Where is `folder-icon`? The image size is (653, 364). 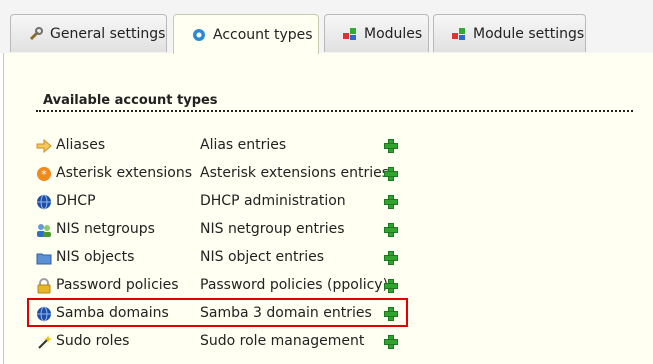
folder-icon is located at coordinates (44, 258).